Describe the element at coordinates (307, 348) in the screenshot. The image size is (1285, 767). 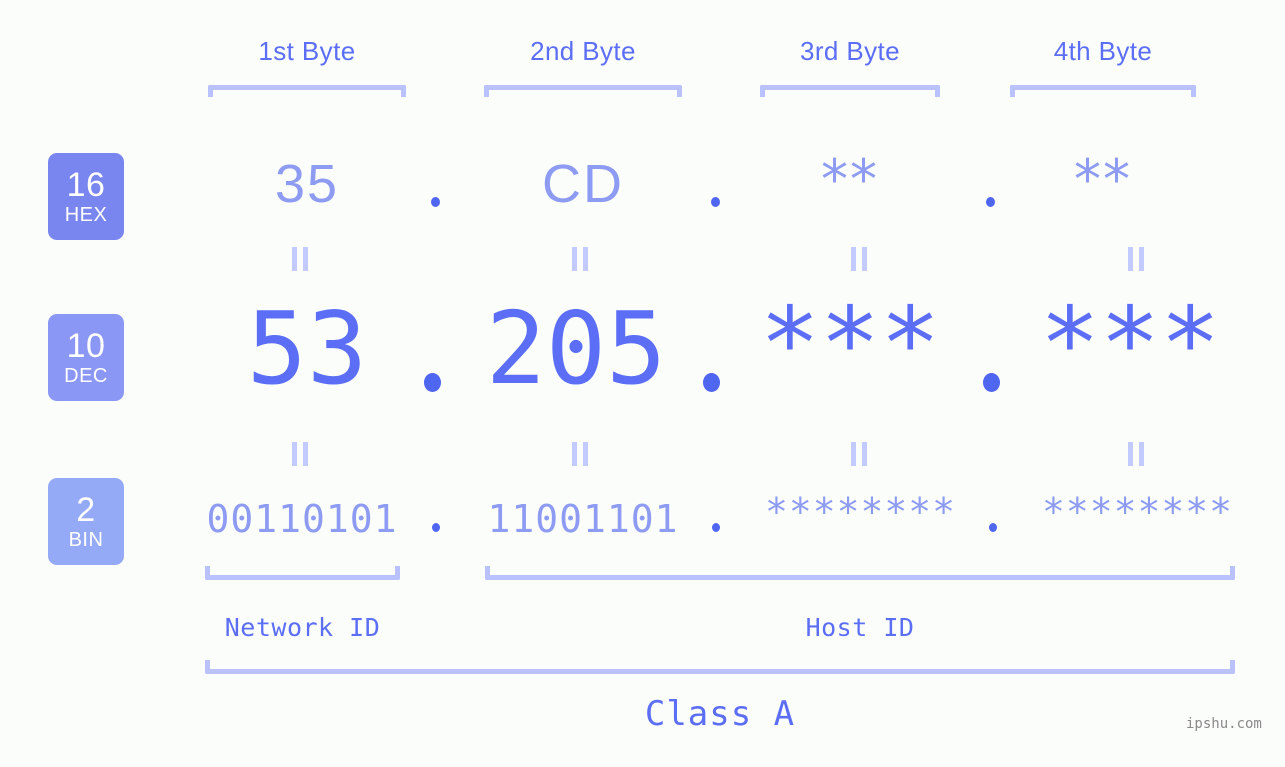
I see `dec-octet-1: 53` at that location.